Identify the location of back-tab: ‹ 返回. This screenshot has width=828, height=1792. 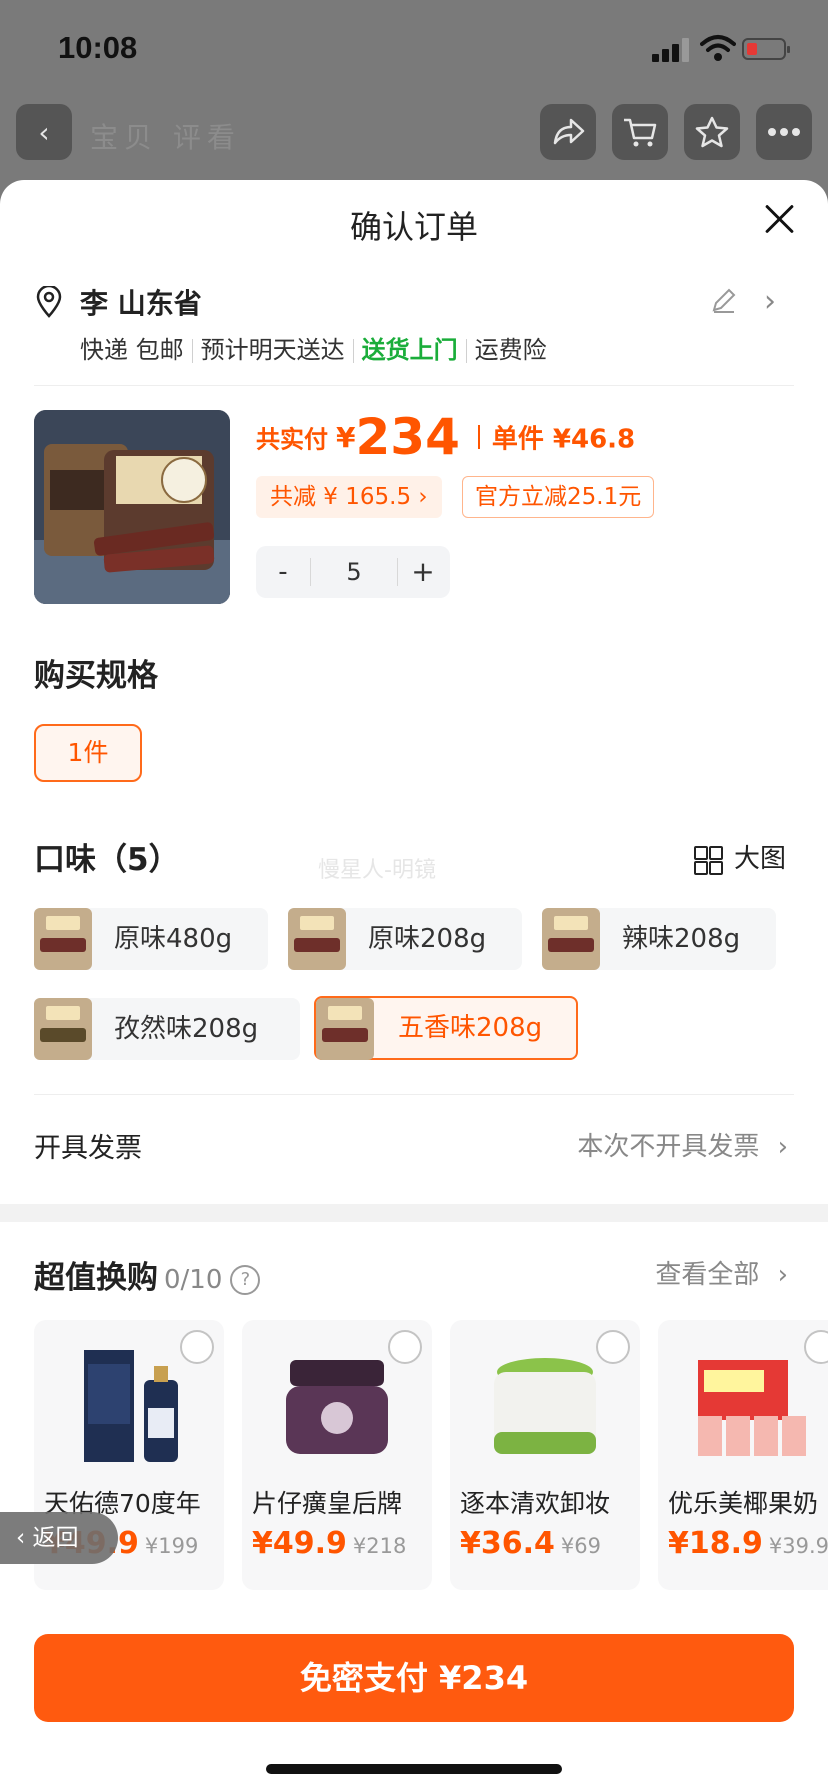
(59, 1538).